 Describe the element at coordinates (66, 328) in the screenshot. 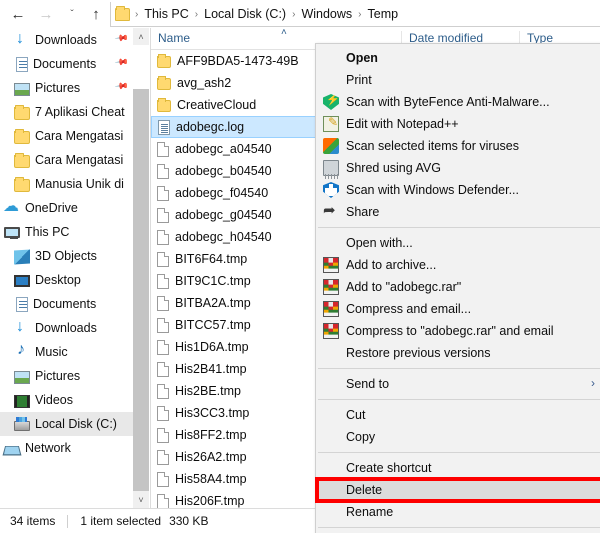

I see `sidebar-item-downloads: Downloads` at that location.